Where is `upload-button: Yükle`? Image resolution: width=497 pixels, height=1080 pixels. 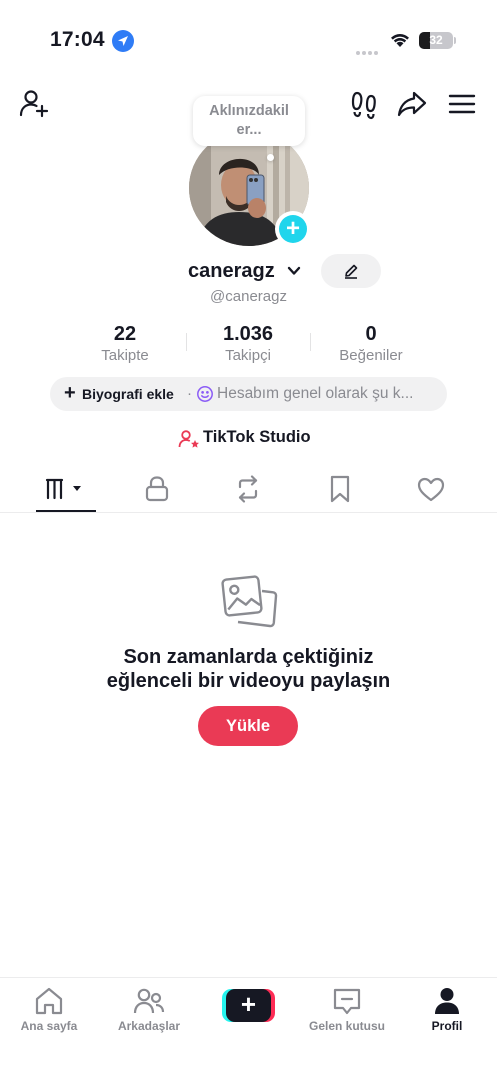
upload-button: Yükle is located at coordinates (248, 726).